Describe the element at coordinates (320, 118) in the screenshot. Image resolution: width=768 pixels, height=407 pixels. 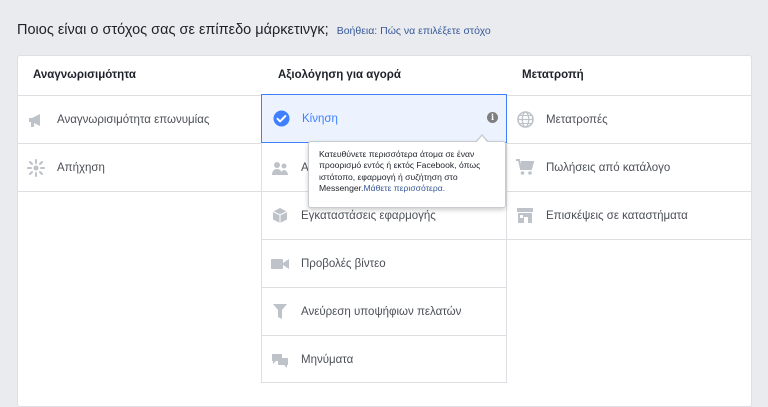
I see `objective-label: Κίνηση` at that location.